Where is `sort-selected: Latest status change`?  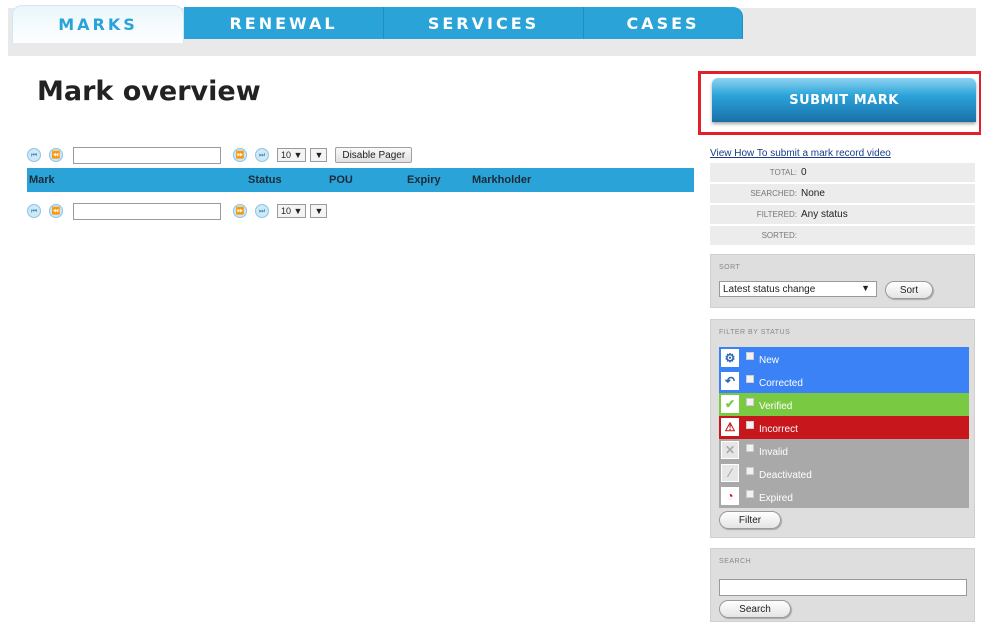 sort-selected: Latest status change is located at coordinates (769, 289).